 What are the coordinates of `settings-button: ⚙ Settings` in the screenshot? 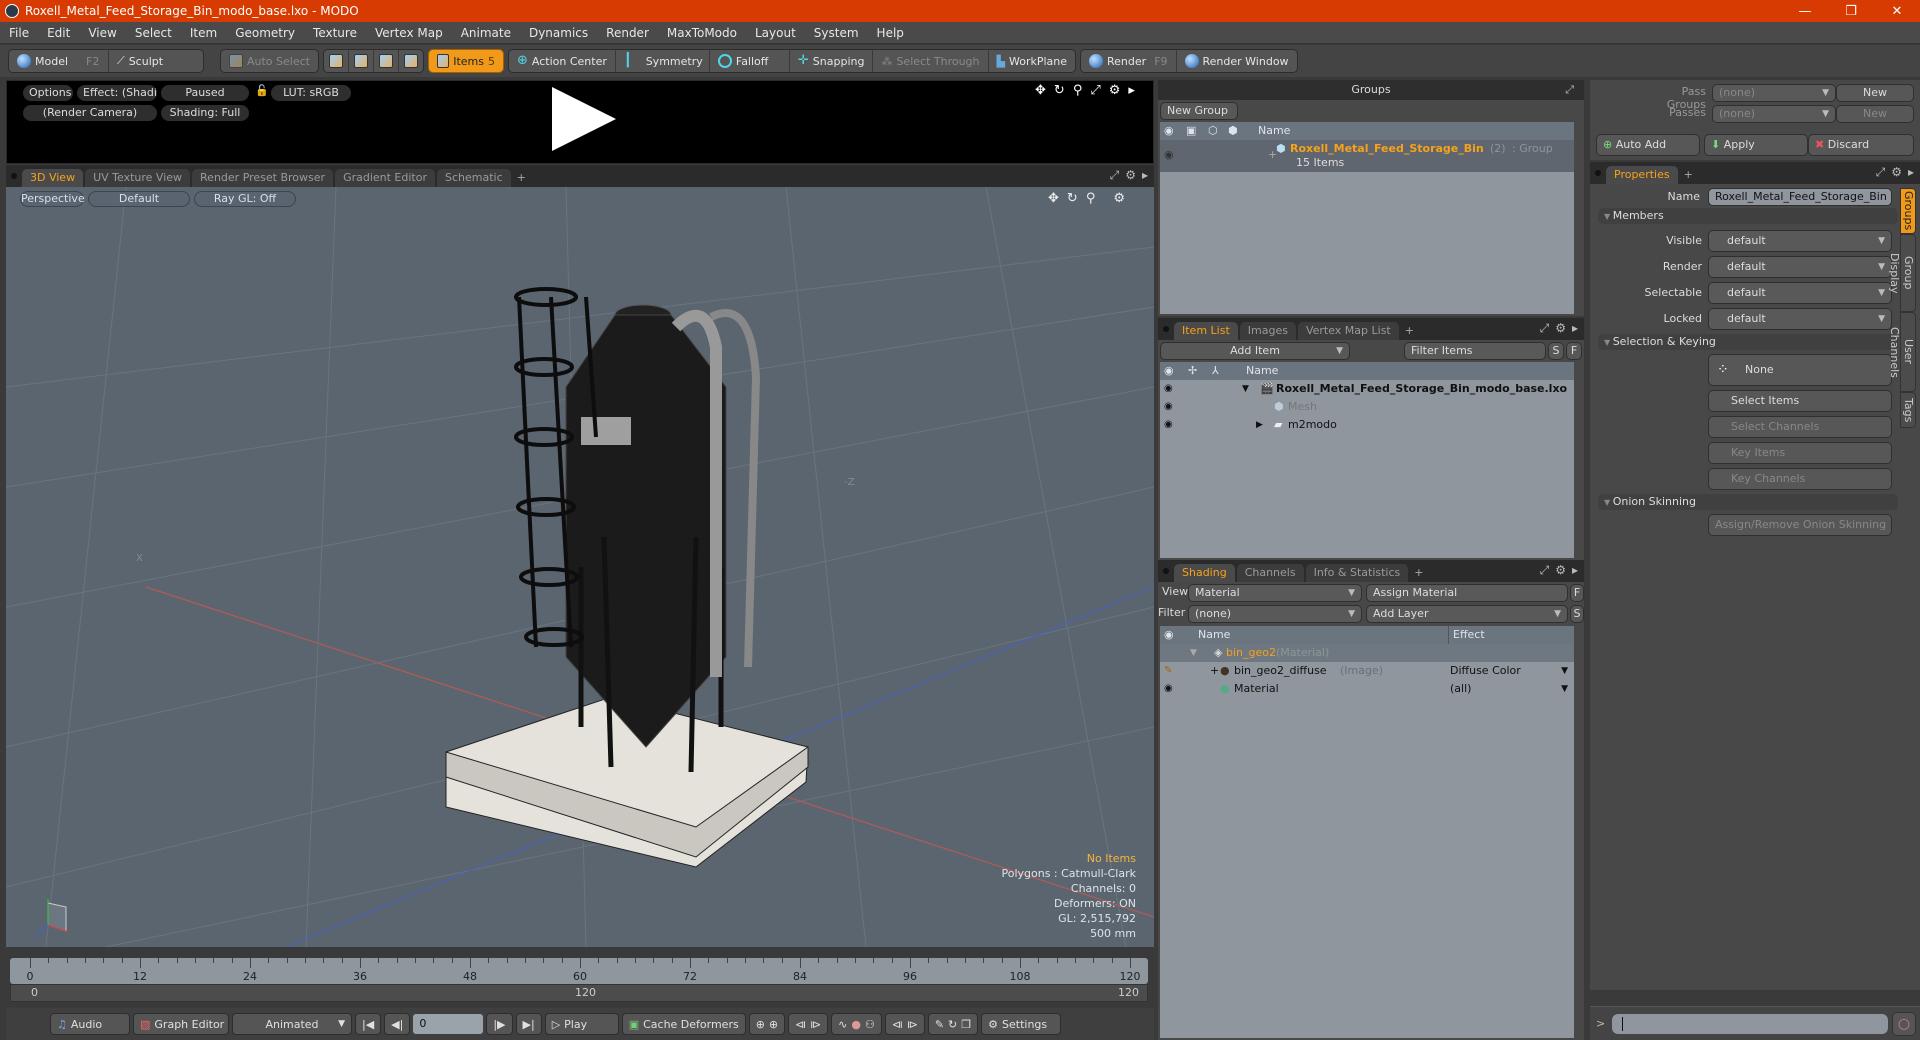 It's located at (1021, 1024).